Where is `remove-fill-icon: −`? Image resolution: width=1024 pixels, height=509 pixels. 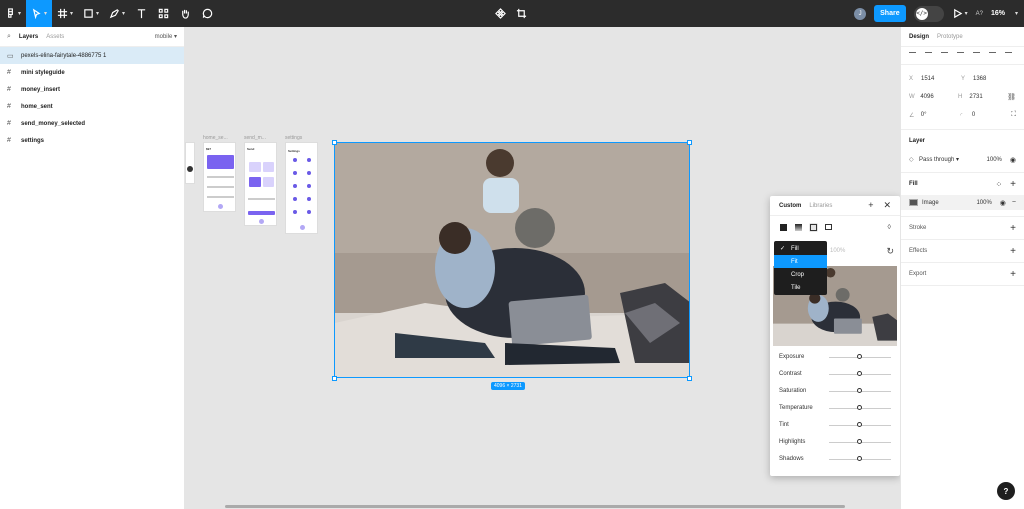 remove-fill-icon: − is located at coordinates (1014, 202).